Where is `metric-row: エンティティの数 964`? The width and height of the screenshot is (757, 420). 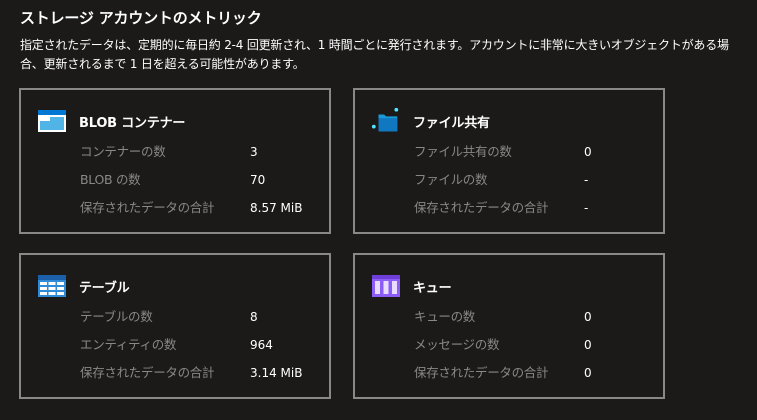
metric-row: エンティティの数 964 is located at coordinates (201, 343).